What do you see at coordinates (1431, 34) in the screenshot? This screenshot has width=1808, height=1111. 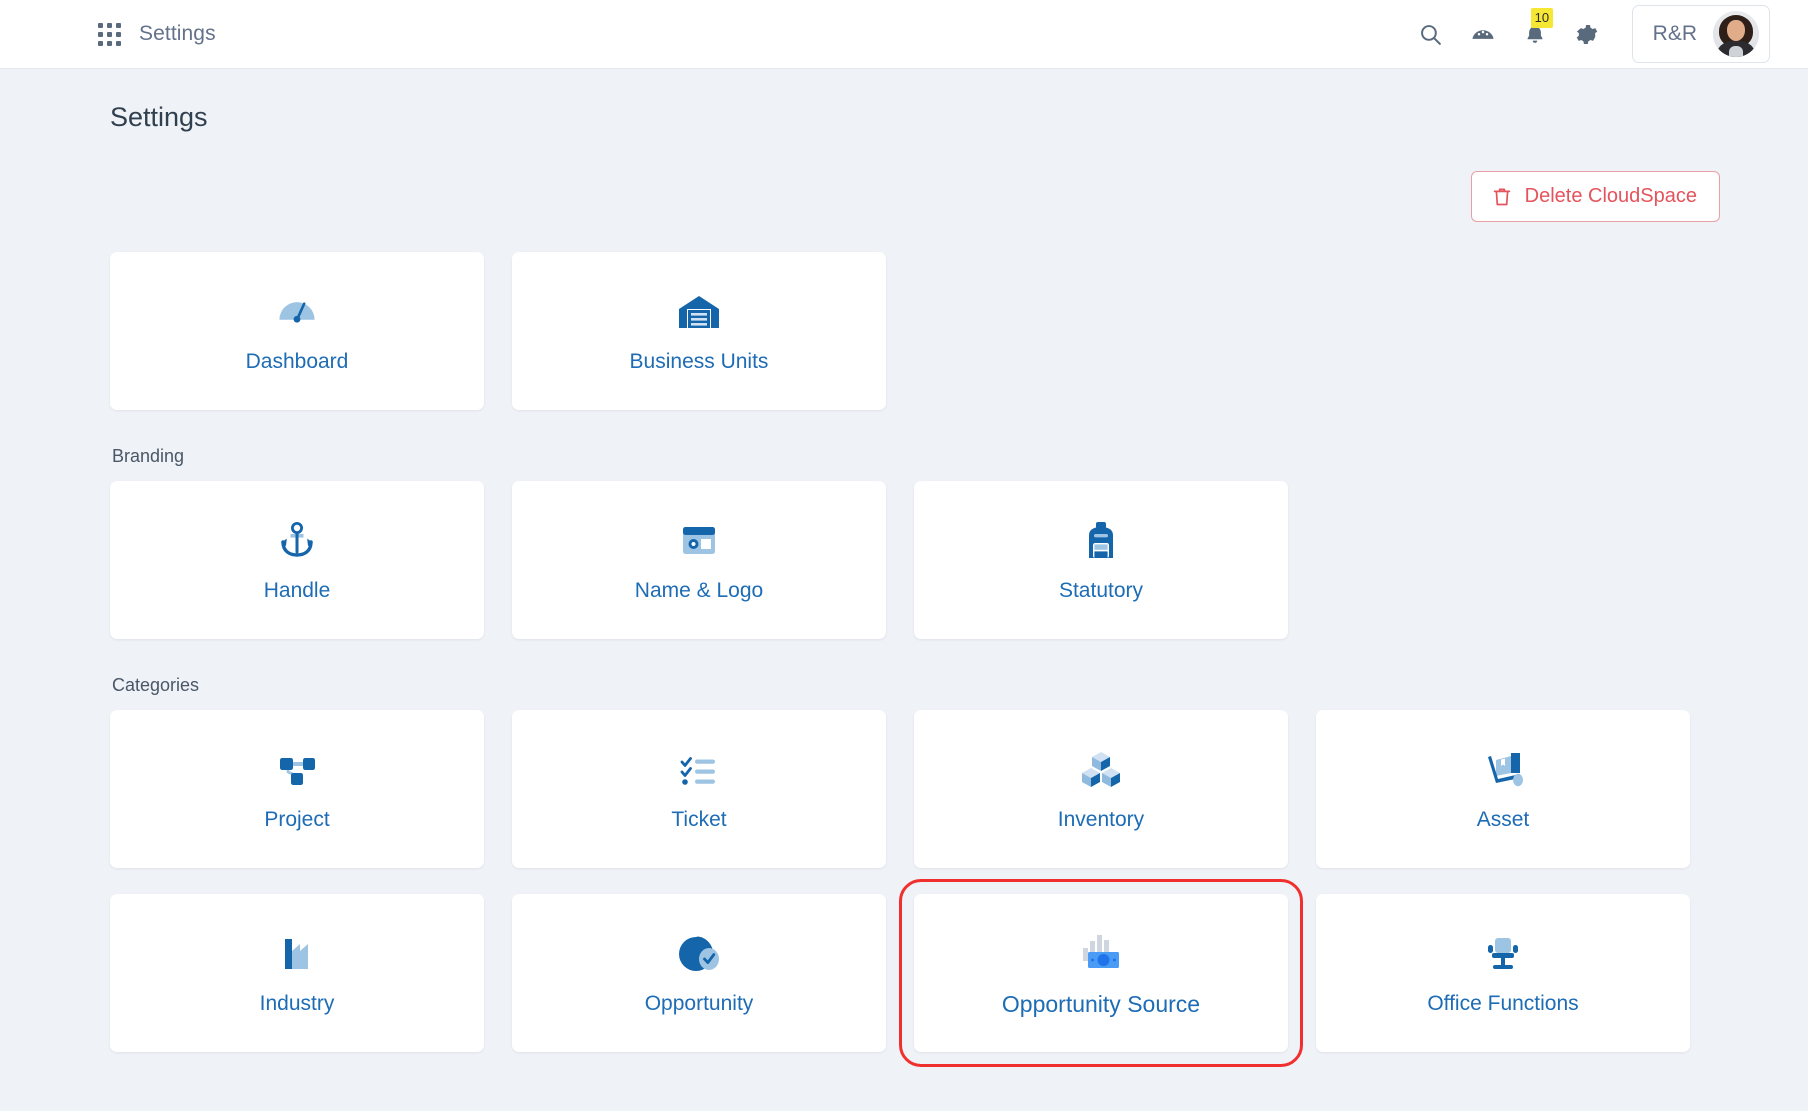 I see `search-icon` at bounding box center [1431, 34].